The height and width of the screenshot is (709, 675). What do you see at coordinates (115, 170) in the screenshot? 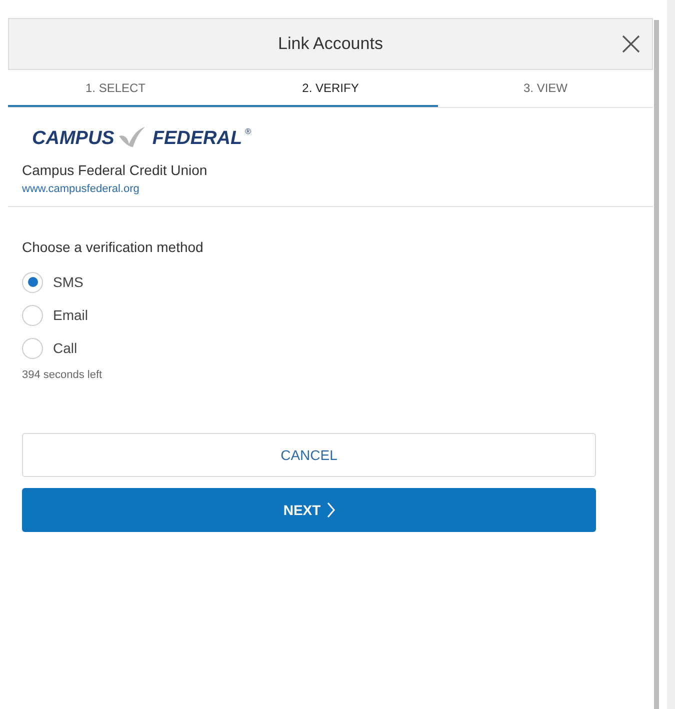
I see `institution-name: Campus Federal Credit Union` at bounding box center [115, 170].